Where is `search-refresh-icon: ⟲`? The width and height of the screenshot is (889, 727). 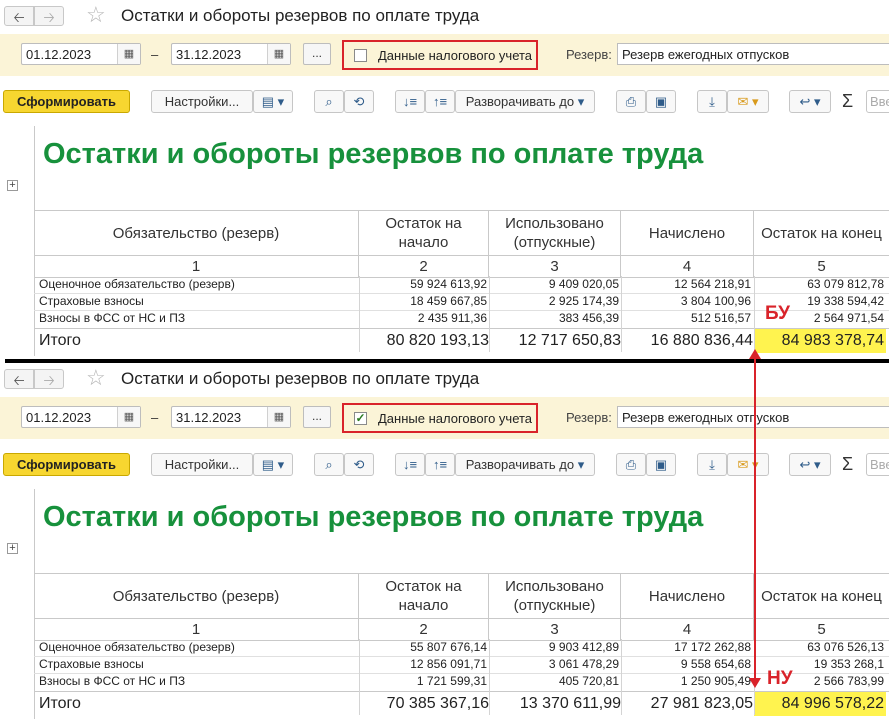 search-refresh-icon: ⟲ is located at coordinates (359, 464).